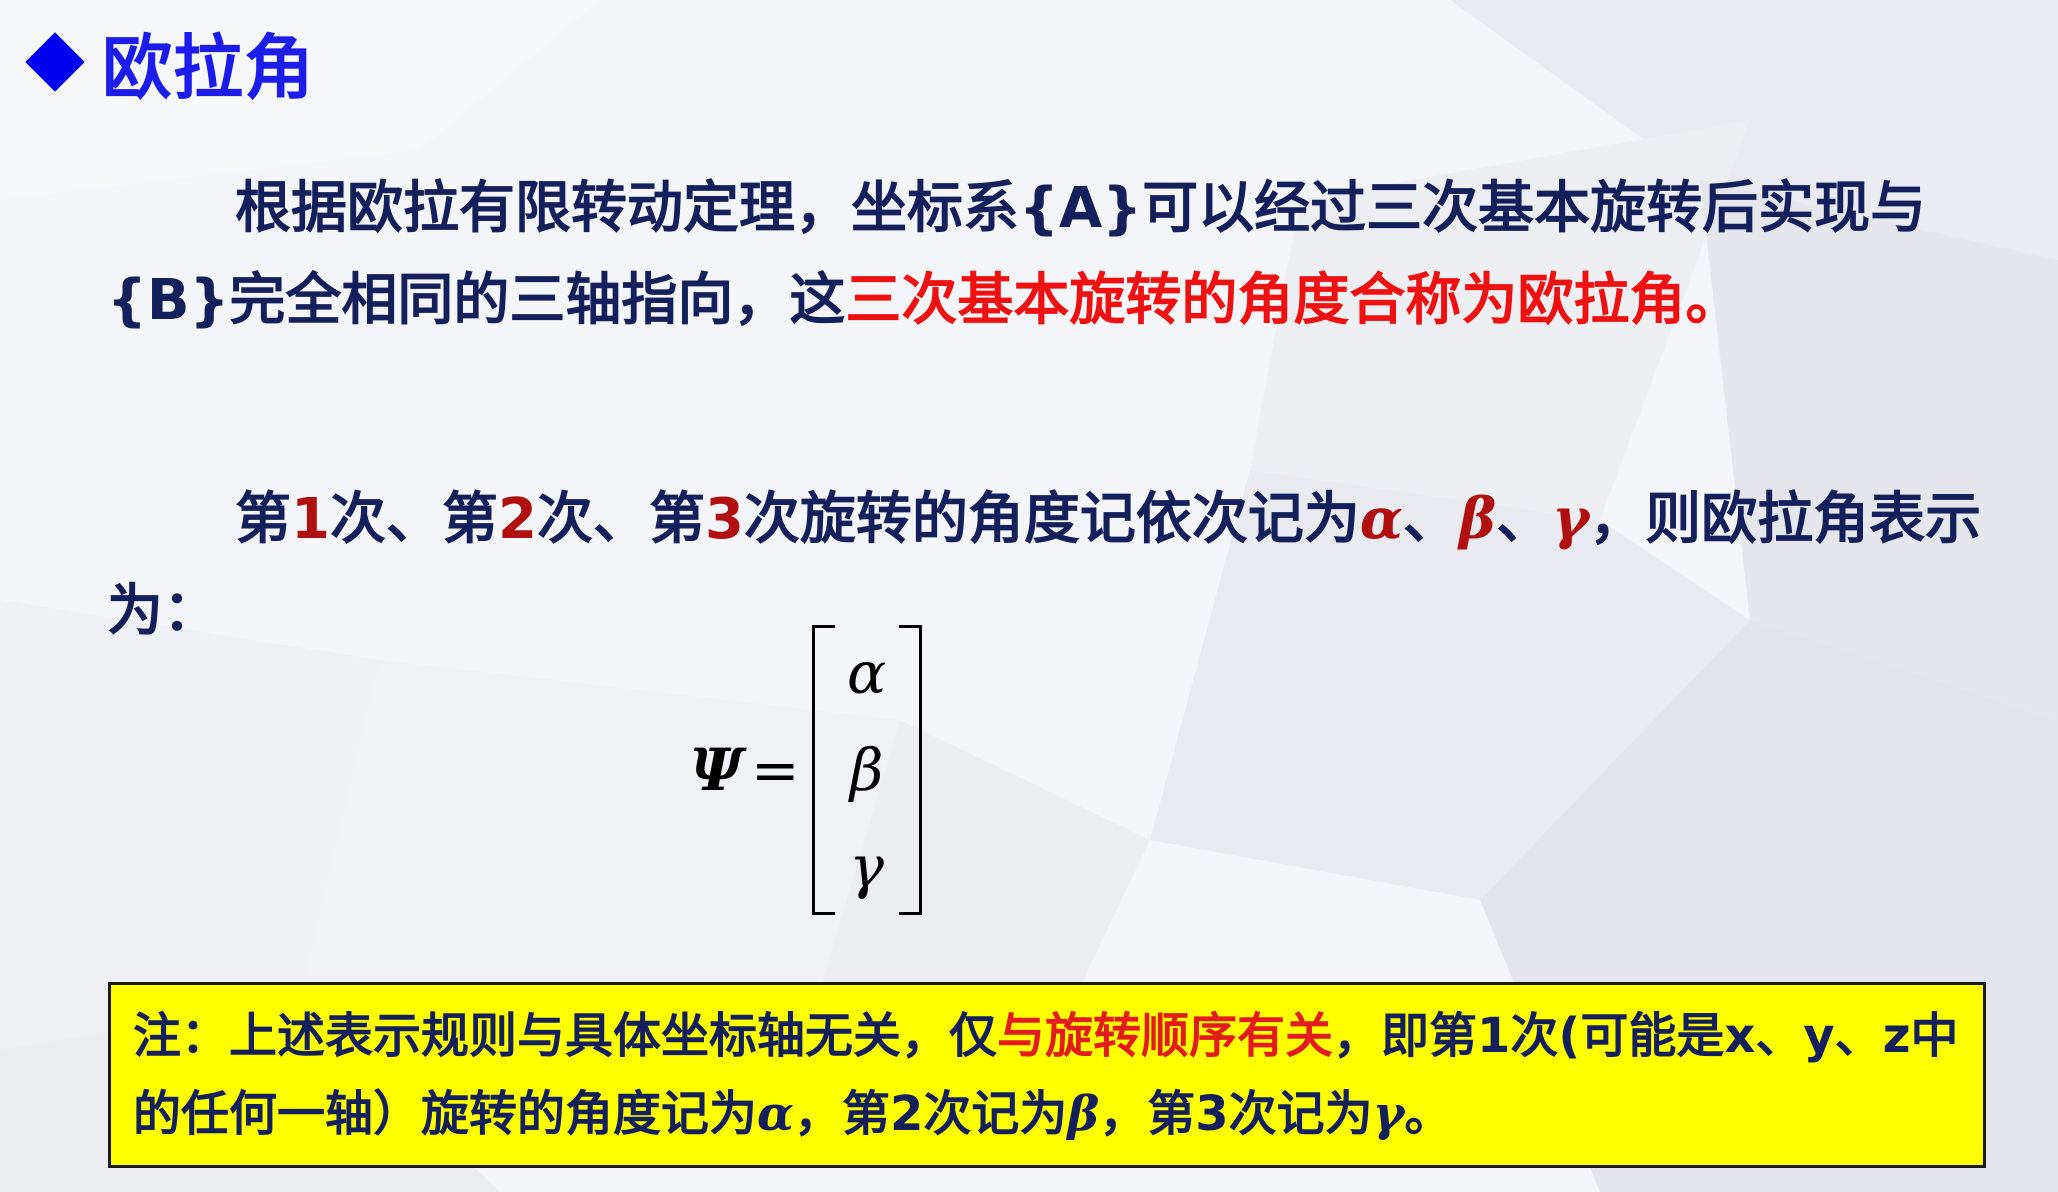 This screenshot has height=1192, width=2058. I want to click on right-bracket, so click(910, 770).